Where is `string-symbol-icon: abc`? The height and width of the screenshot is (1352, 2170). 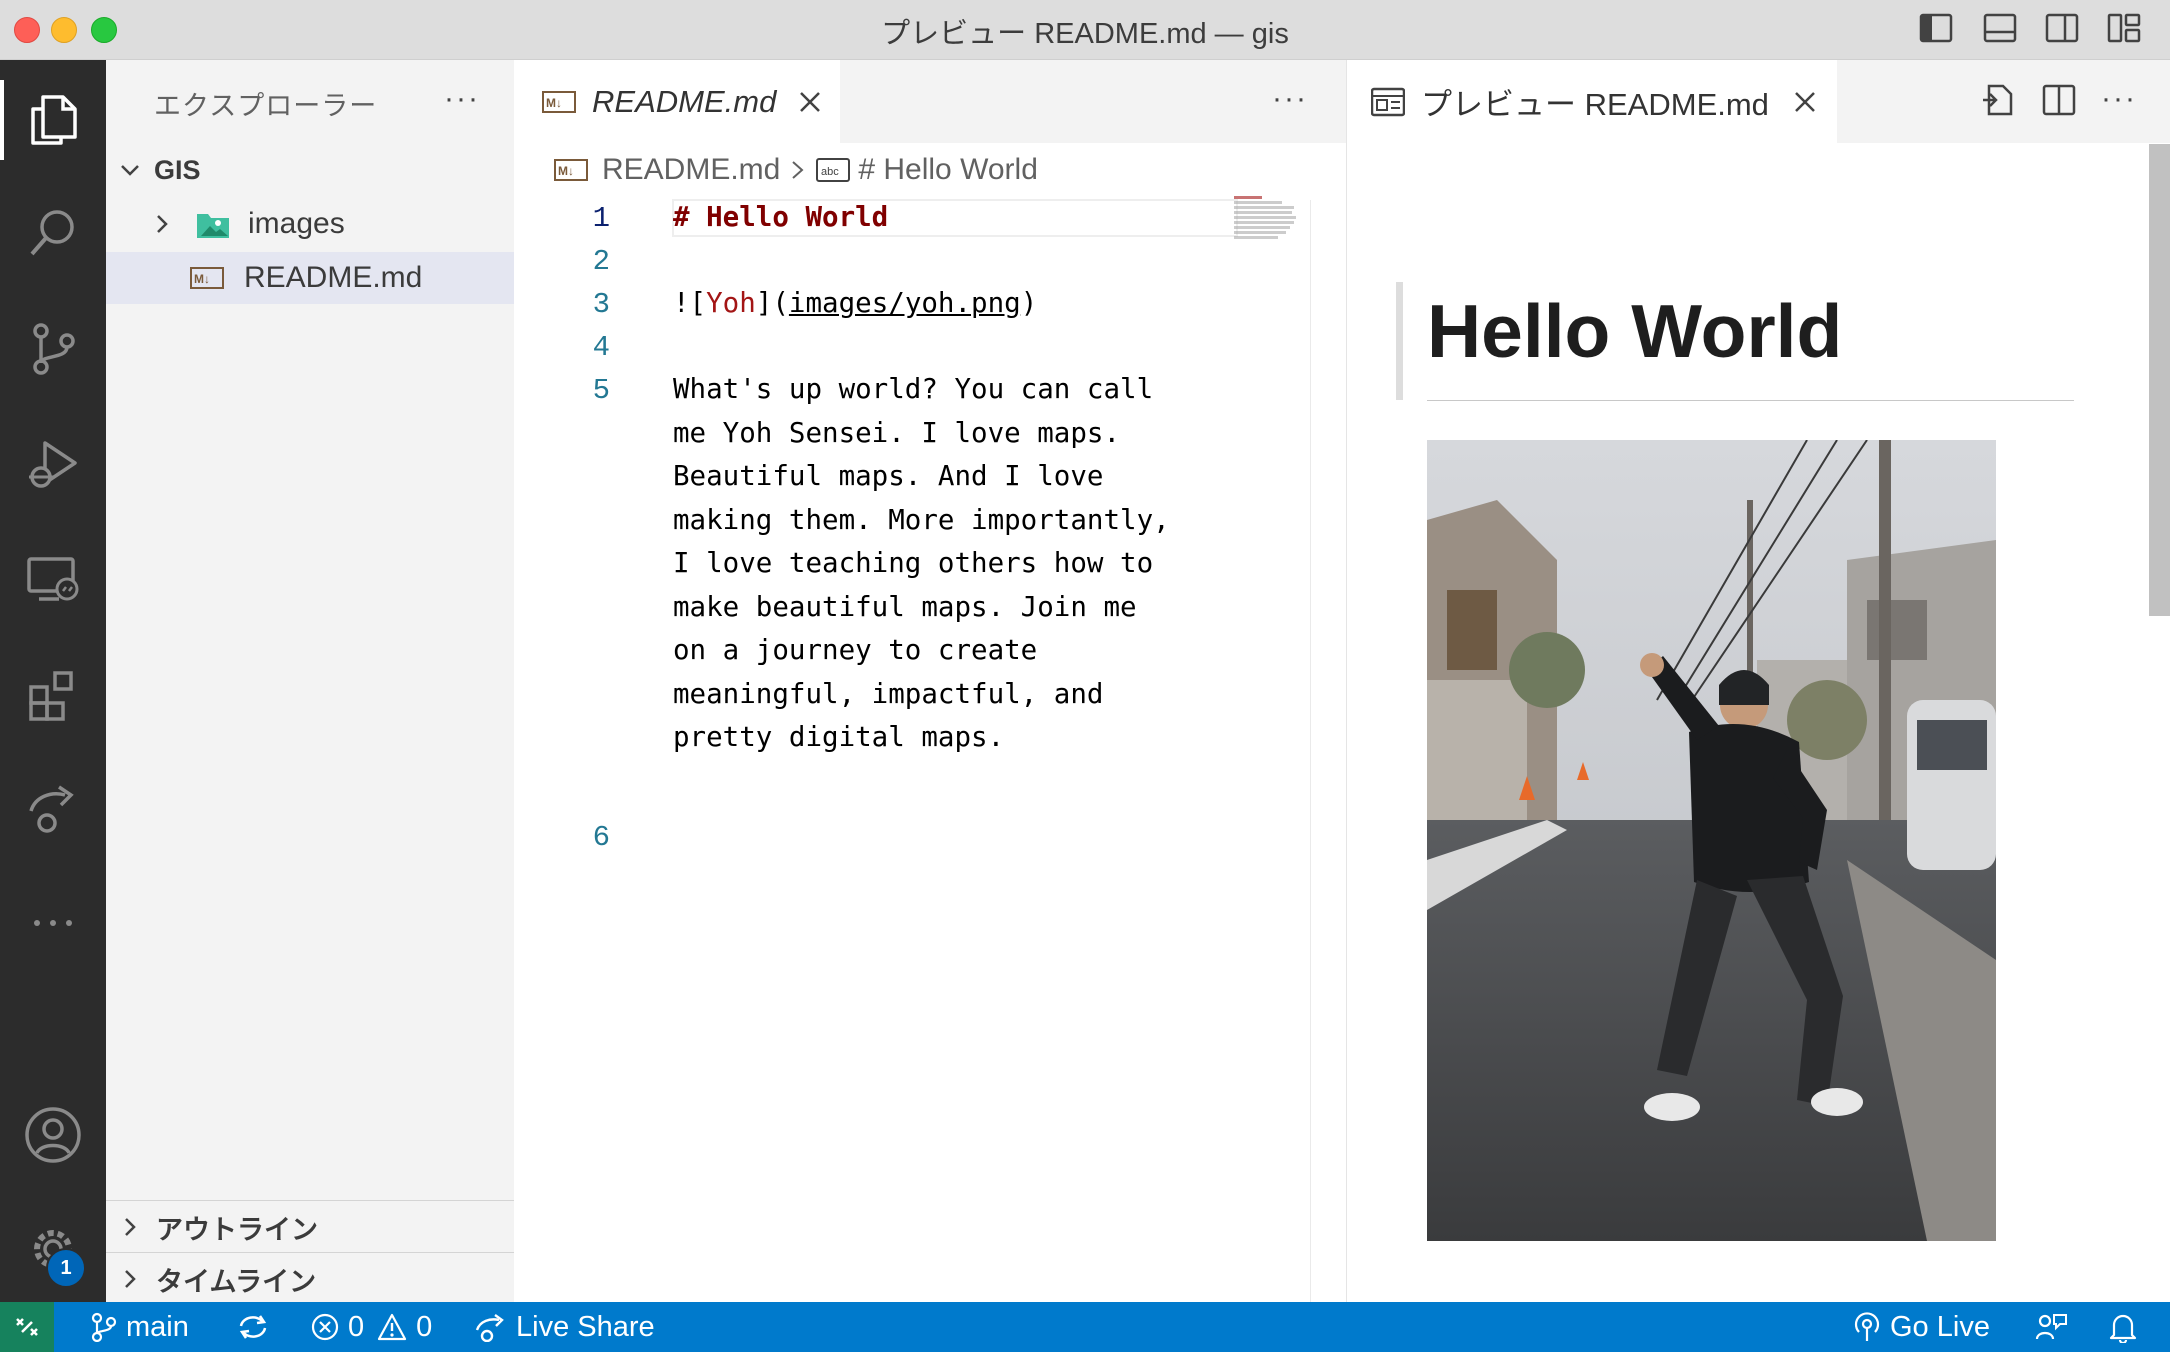 string-symbol-icon: abc is located at coordinates (833, 170).